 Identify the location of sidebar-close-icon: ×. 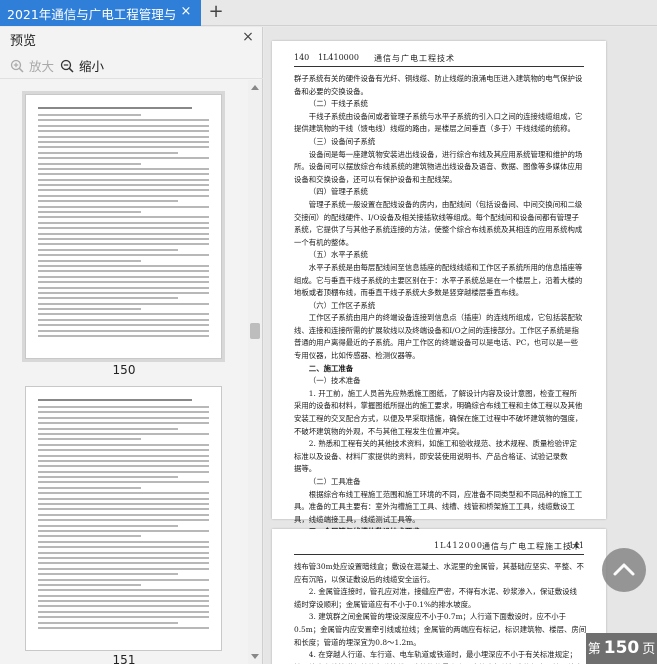
(248, 37).